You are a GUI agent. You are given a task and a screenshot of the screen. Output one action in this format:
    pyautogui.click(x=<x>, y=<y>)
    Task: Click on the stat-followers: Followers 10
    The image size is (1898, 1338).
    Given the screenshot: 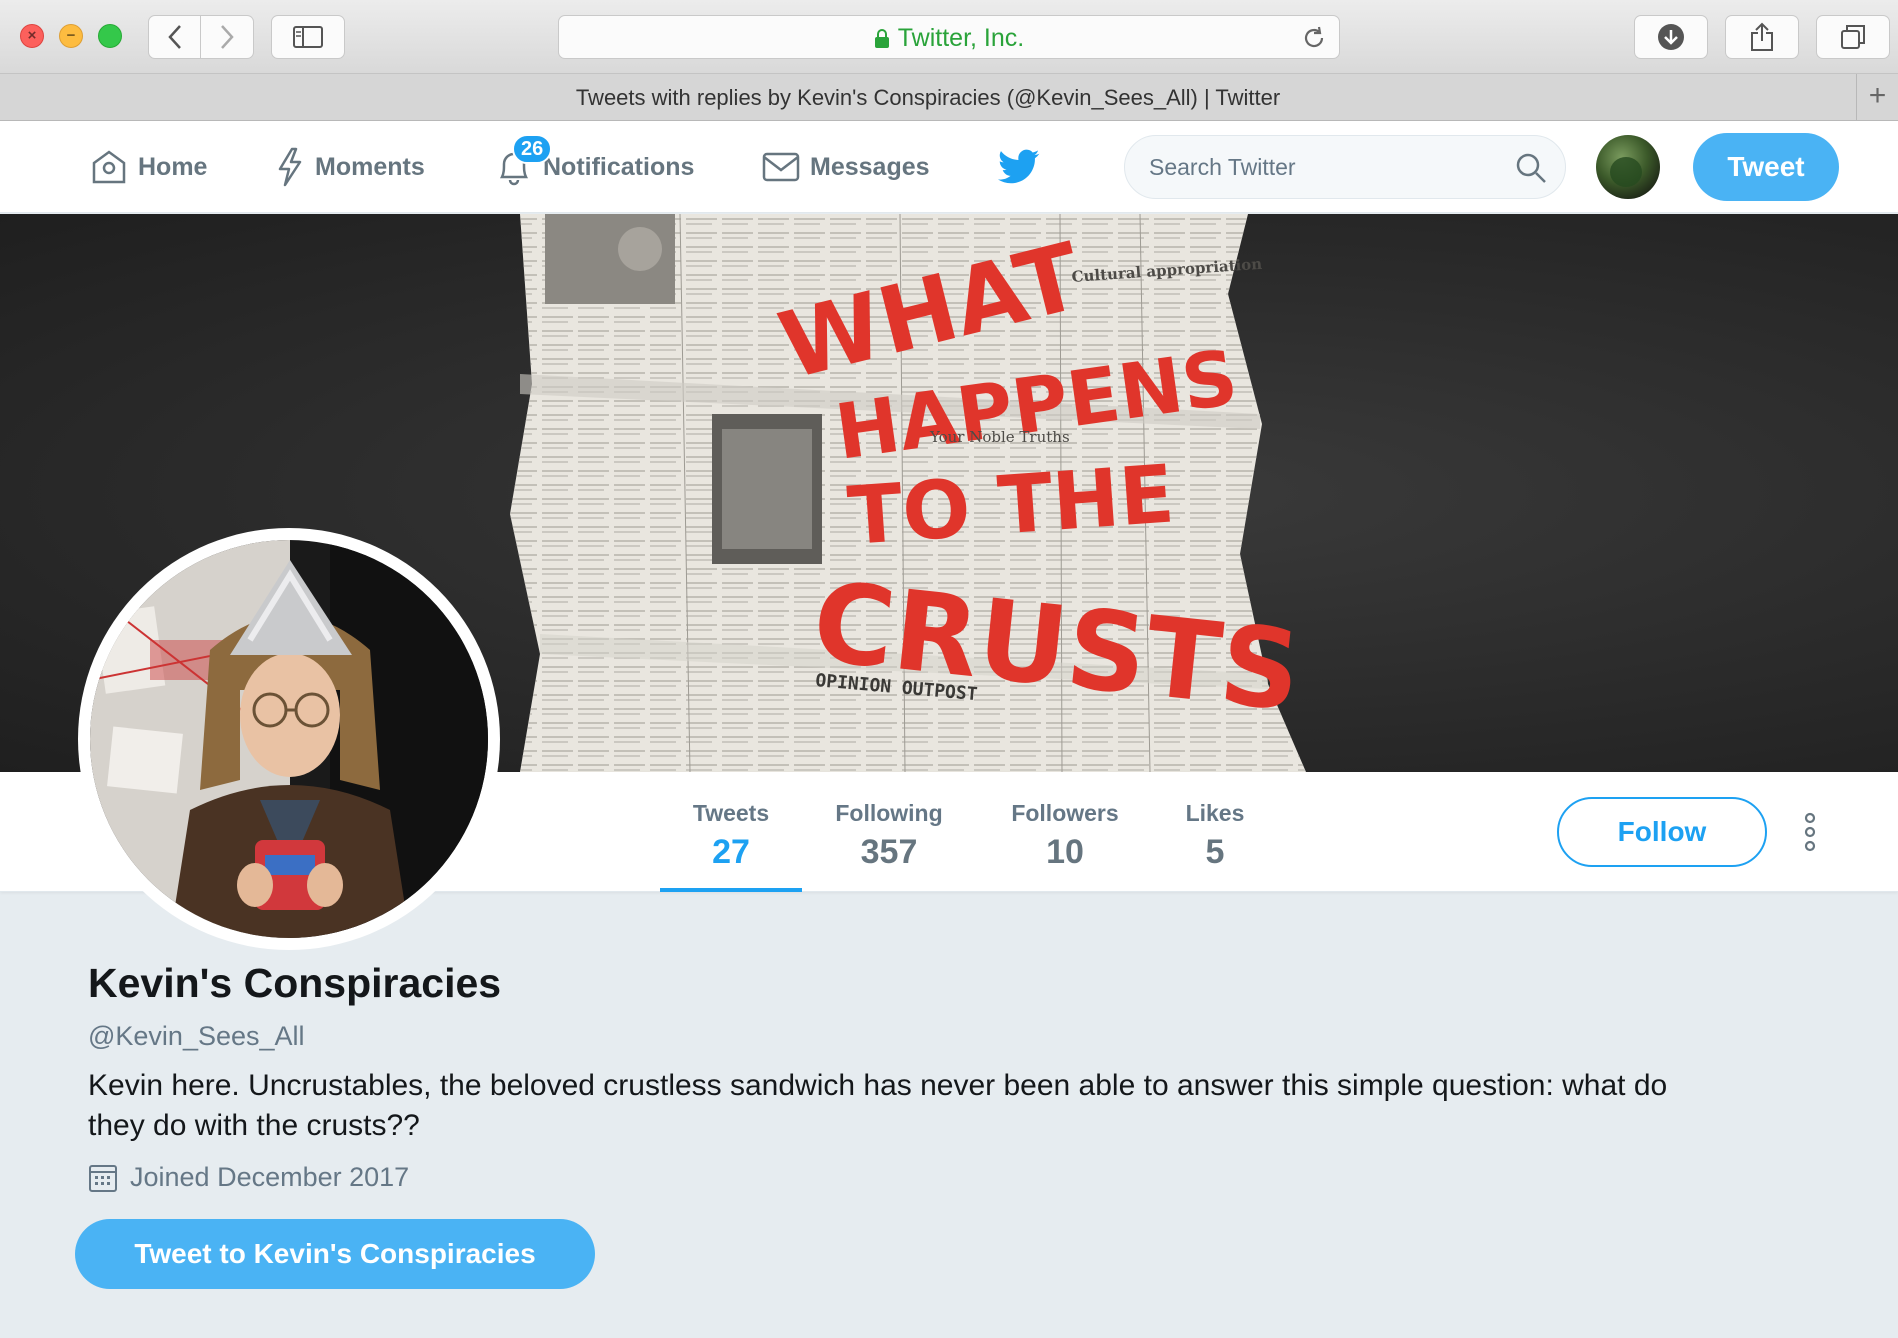 What is the action you would take?
    pyautogui.click(x=1065, y=832)
    